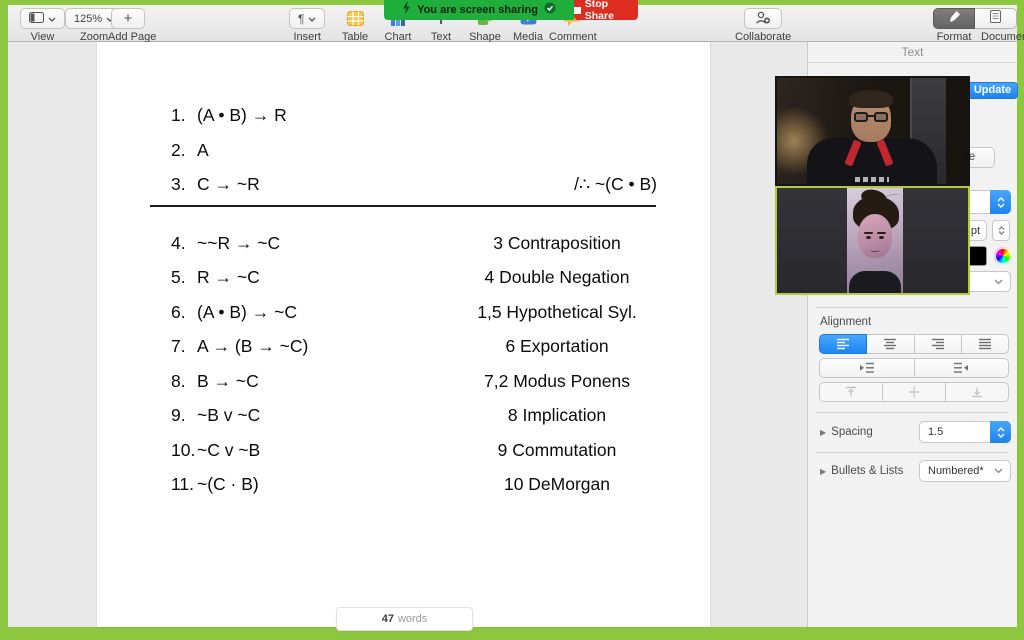 Image resolution: width=1024 pixels, height=640 pixels. What do you see at coordinates (557, 277) in the screenshot?
I see `justification: 4 Double Negation` at bounding box center [557, 277].